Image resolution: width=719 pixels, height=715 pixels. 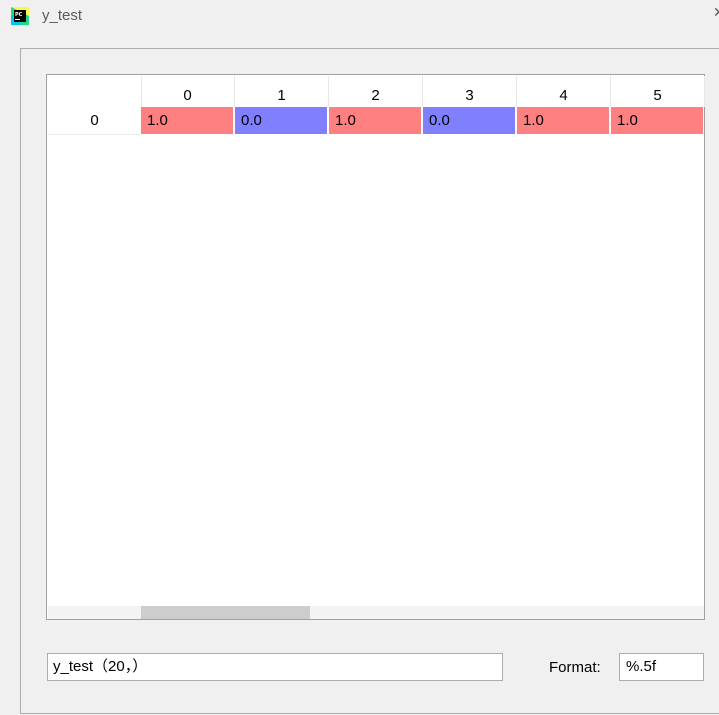 I want to click on row-header: 0, so click(x=94, y=121).